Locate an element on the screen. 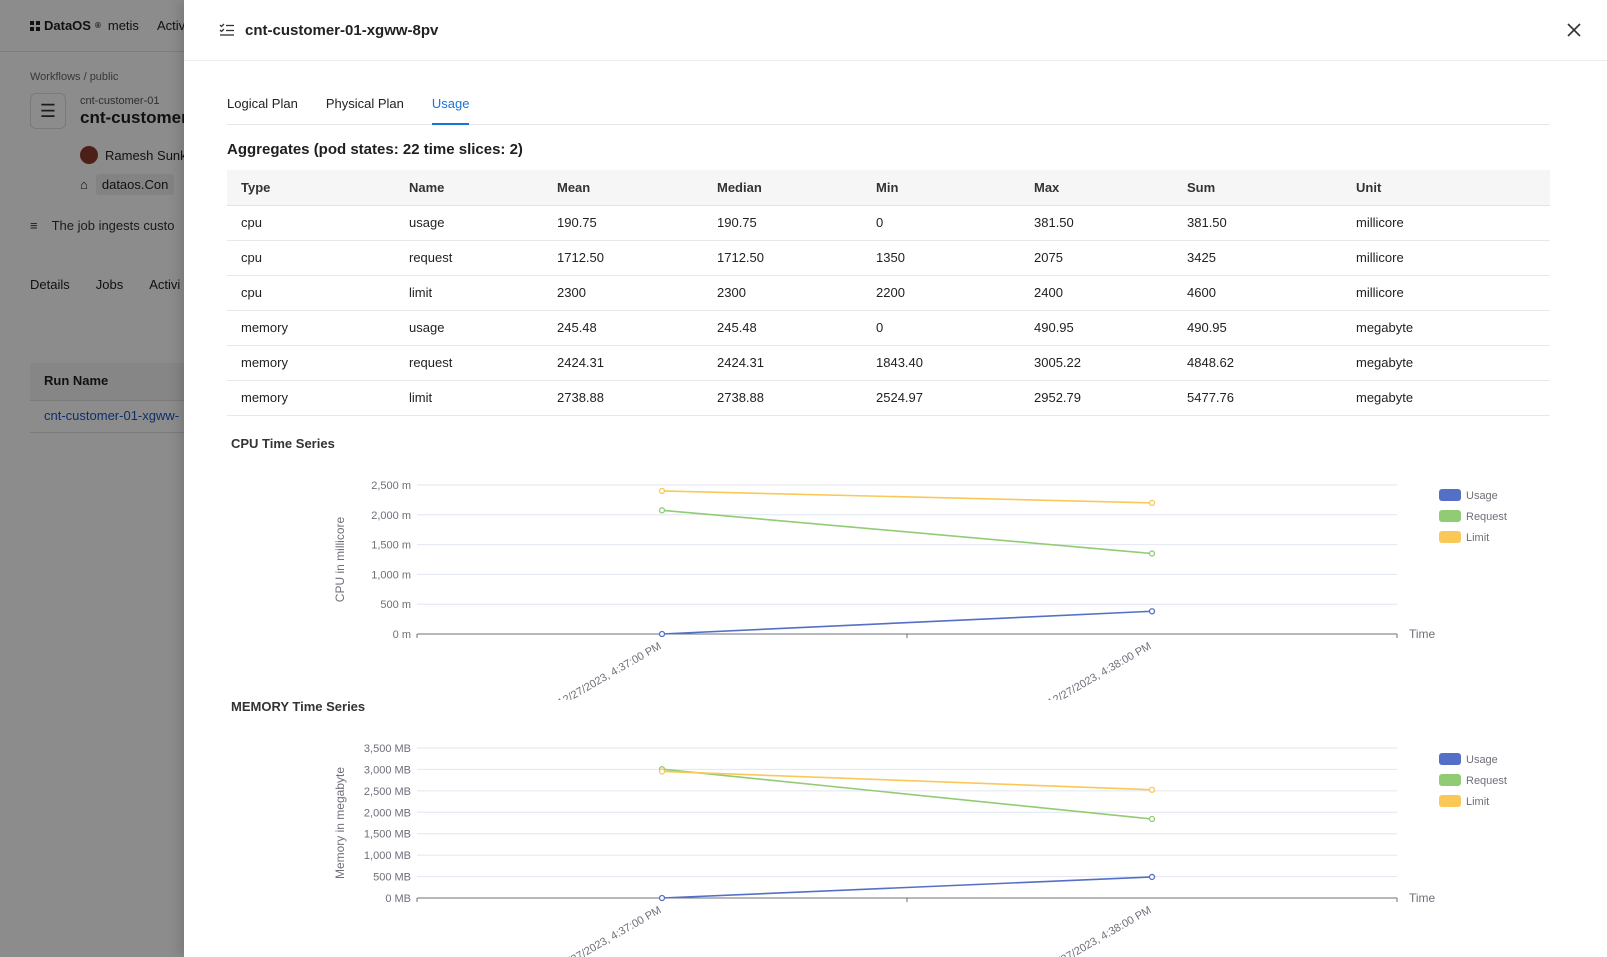 The width and height of the screenshot is (1607, 957). table-cell: 4600 is located at coordinates (1257, 293).